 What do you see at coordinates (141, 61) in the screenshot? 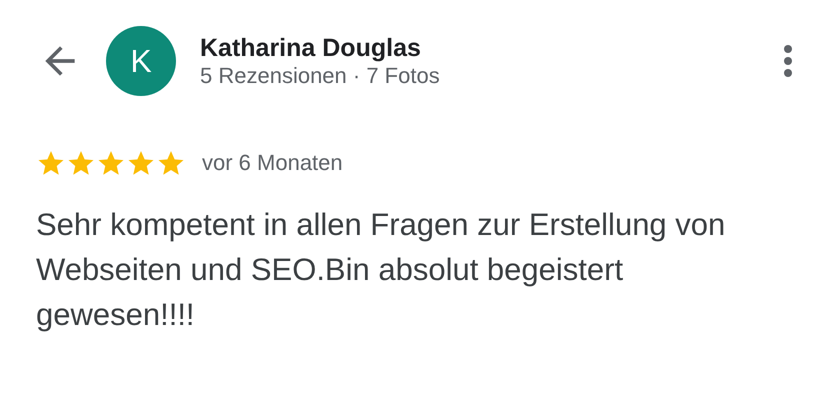
I see `avatar: K` at bounding box center [141, 61].